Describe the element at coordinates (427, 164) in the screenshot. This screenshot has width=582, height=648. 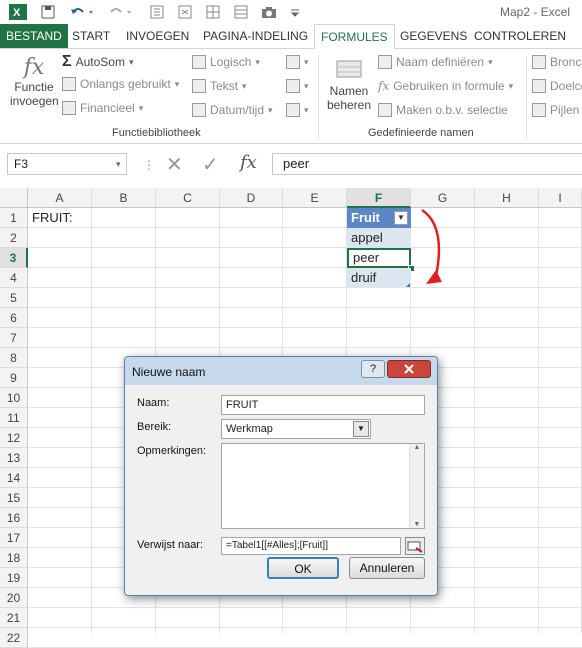
I see `formula-input: peer` at that location.